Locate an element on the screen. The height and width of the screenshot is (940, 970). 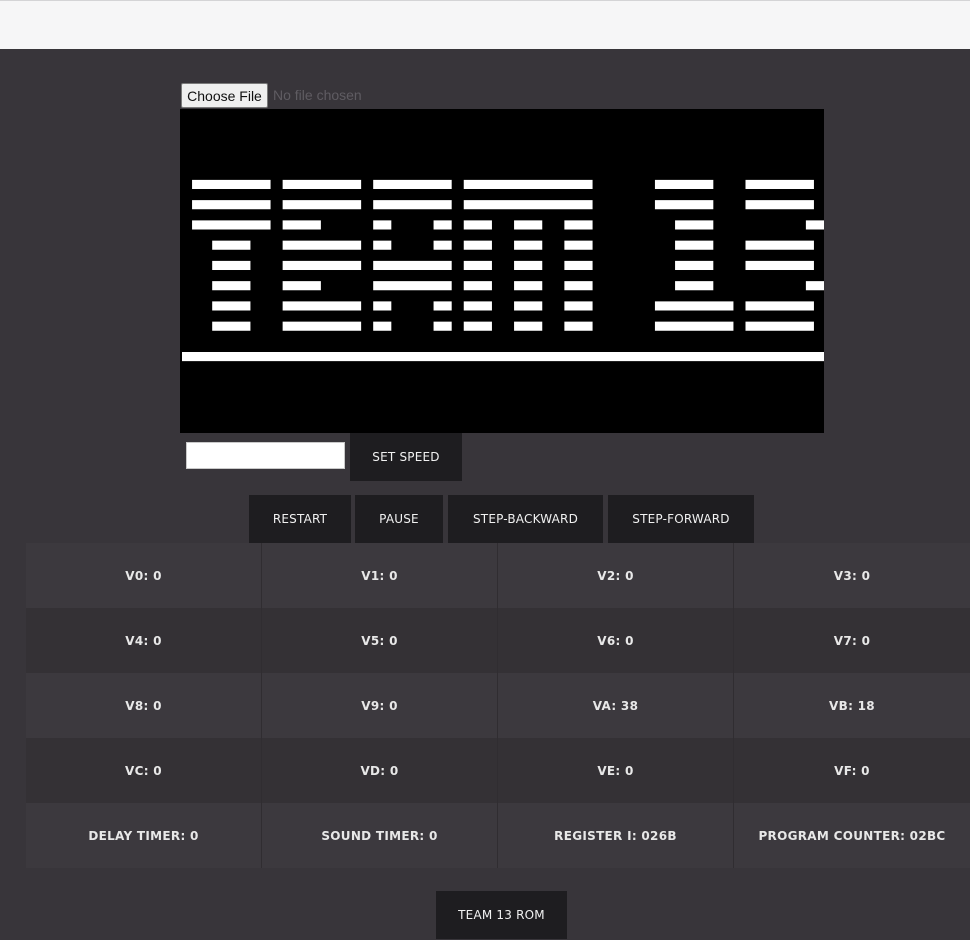
step-backward-button: STEP-BACKWARD is located at coordinates (525, 519).